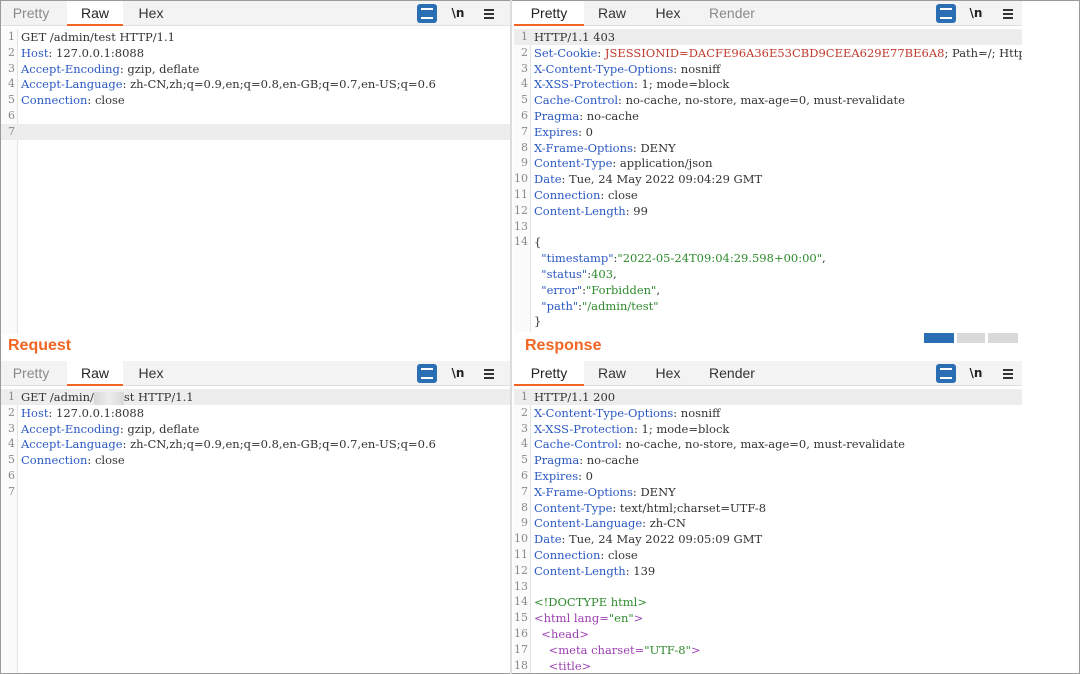 Image resolution: width=1080 pixels, height=674 pixels. What do you see at coordinates (521, 210) in the screenshot?
I see `line-number: 12` at bounding box center [521, 210].